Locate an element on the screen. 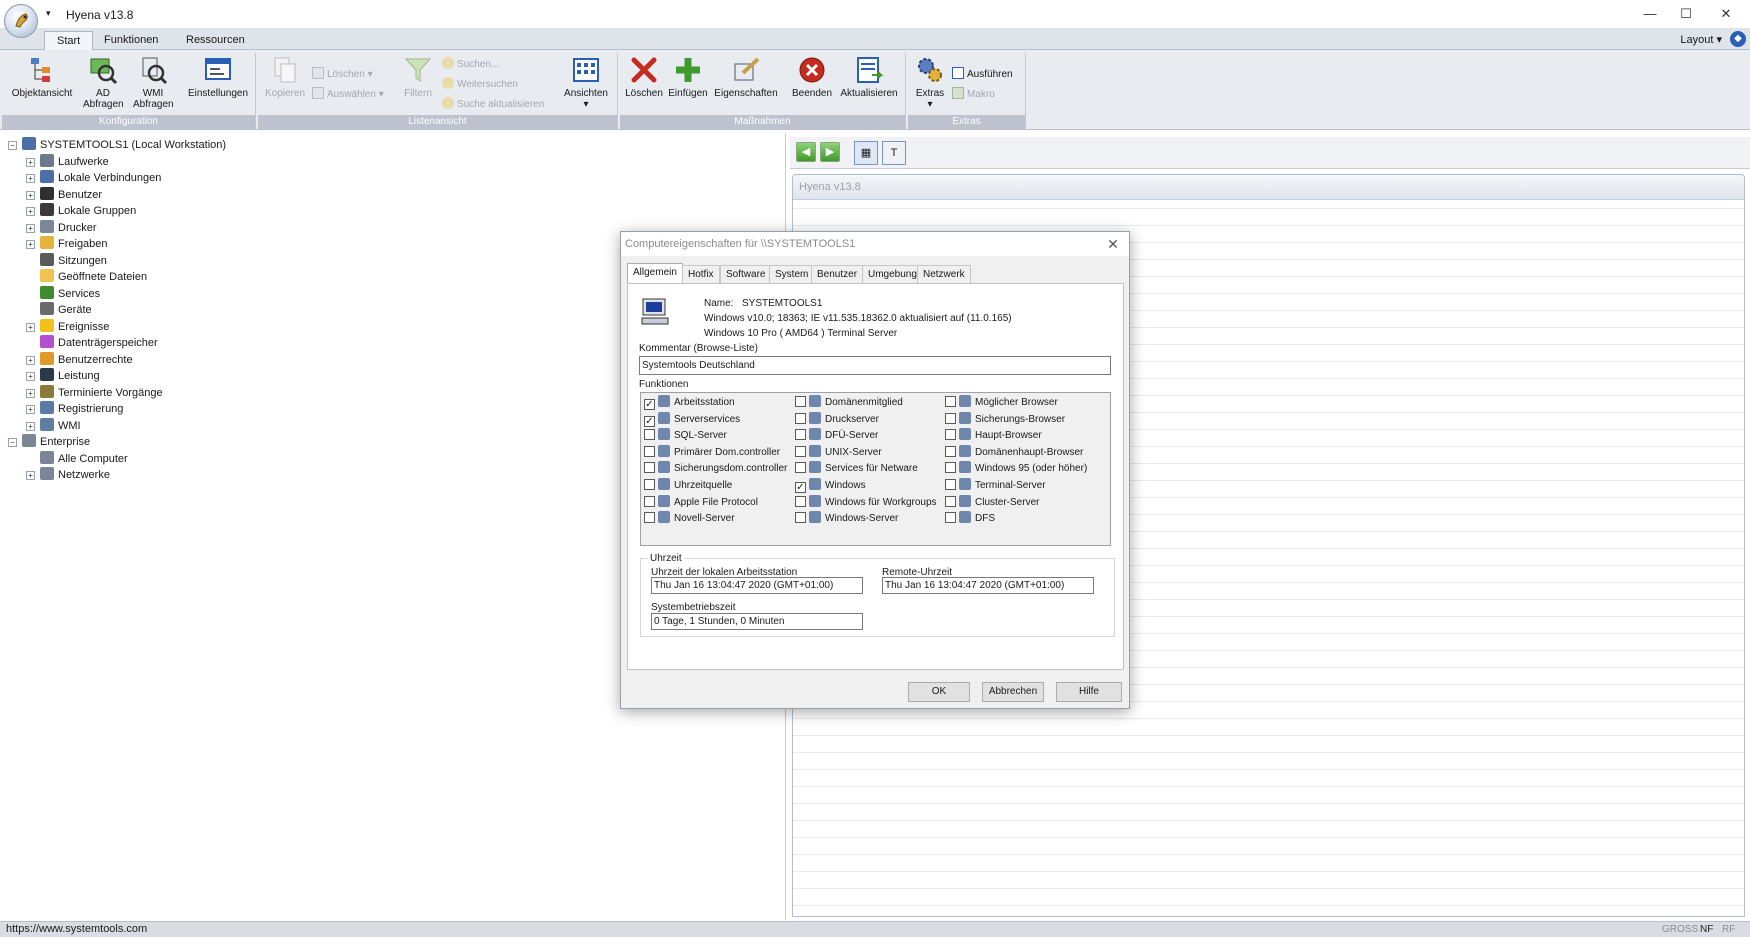 Image resolution: width=1750 pixels, height=937 pixels. ok-button: OK is located at coordinates (939, 692).